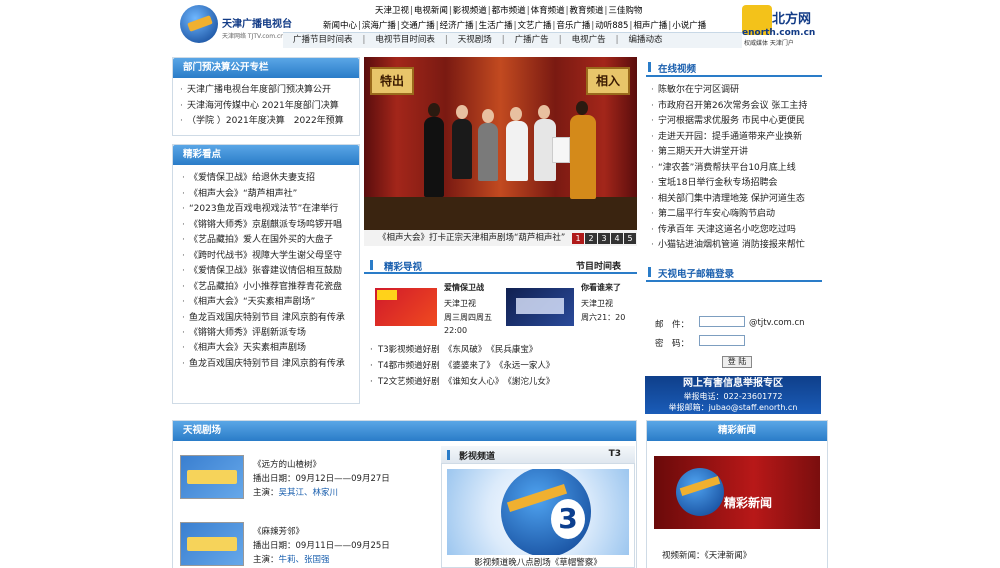  What do you see at coordinates (340, 26) in the screenshot?
I see `nav-link: 新闻中心` at bounding box center [340, 26].